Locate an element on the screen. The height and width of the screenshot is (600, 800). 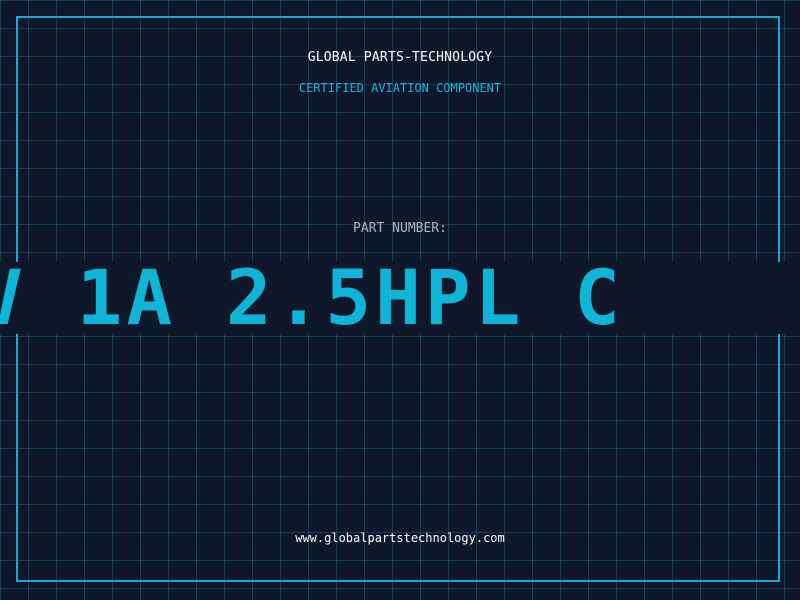
part-number-label: PART NUMBER: is located at coordinates (400, 228).